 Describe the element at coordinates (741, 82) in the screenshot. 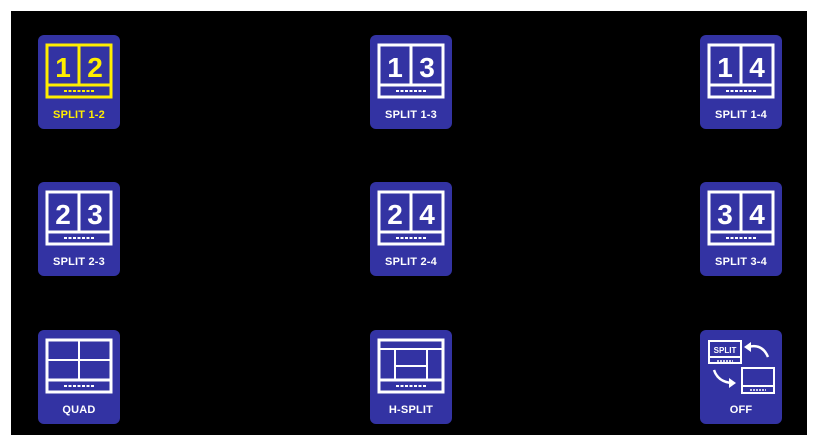

I see `mode-split-1-4-button: 1 4 SPLIT 1-4` at that location.